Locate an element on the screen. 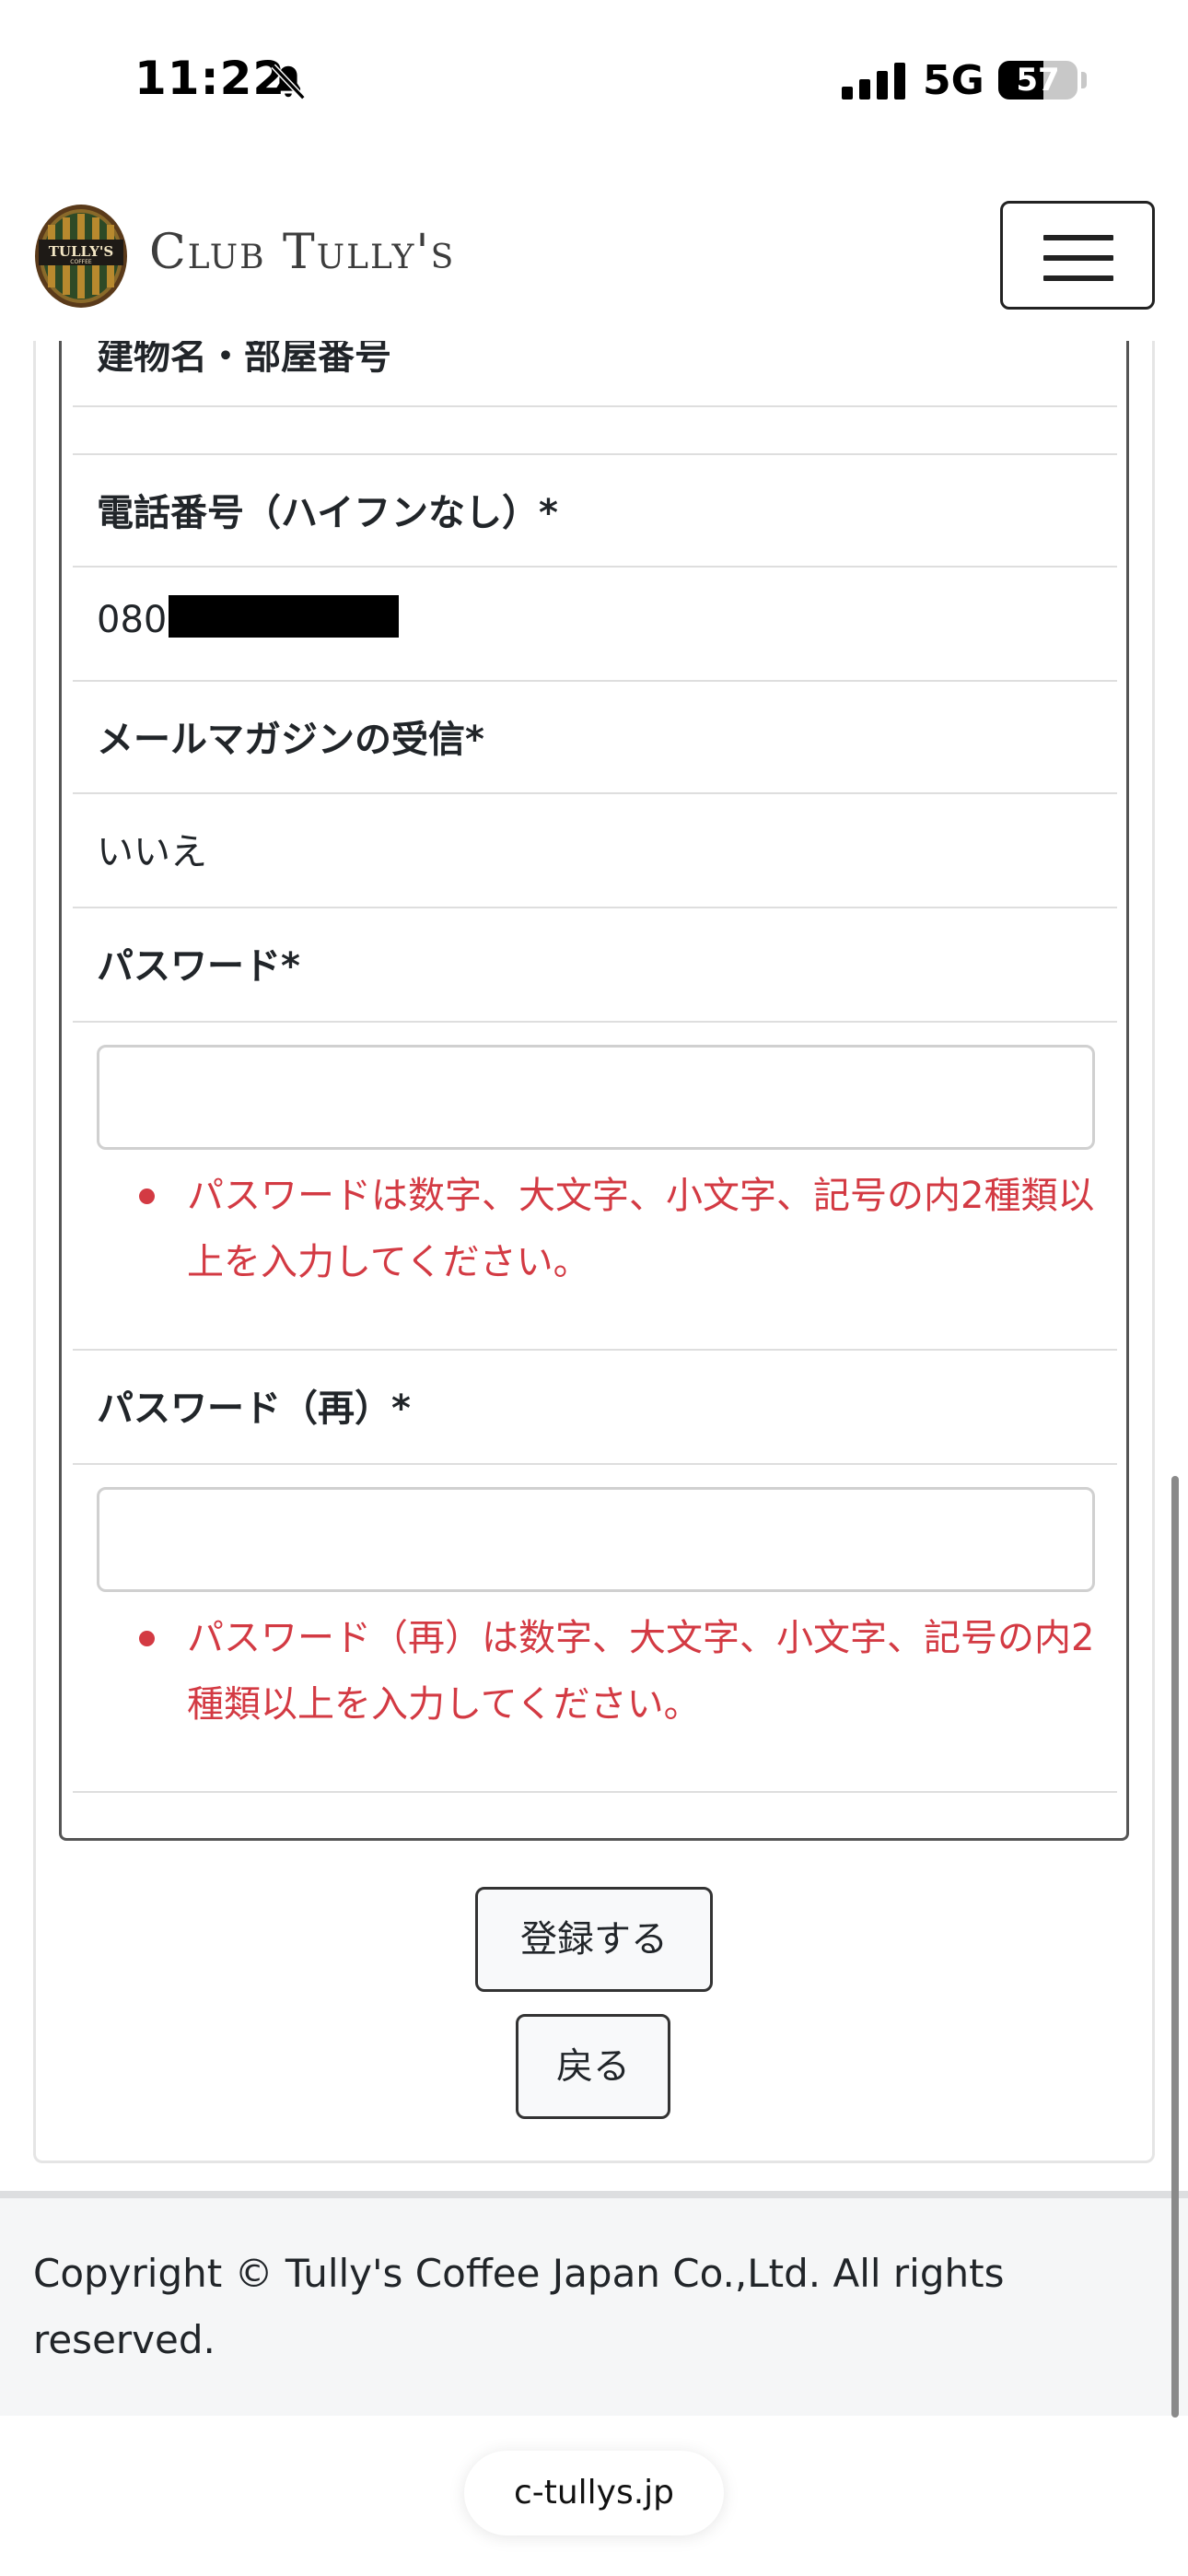  password-confirm-label: パスワード（再）* is located at coordinates (254, 1409).